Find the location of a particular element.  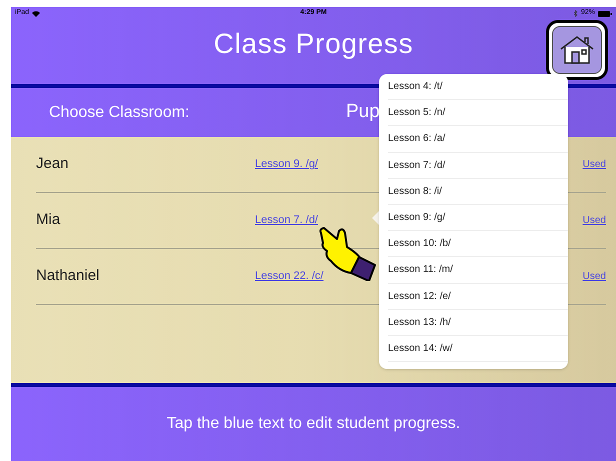

page-title: Class Progress is located at coordinates (314, 44).